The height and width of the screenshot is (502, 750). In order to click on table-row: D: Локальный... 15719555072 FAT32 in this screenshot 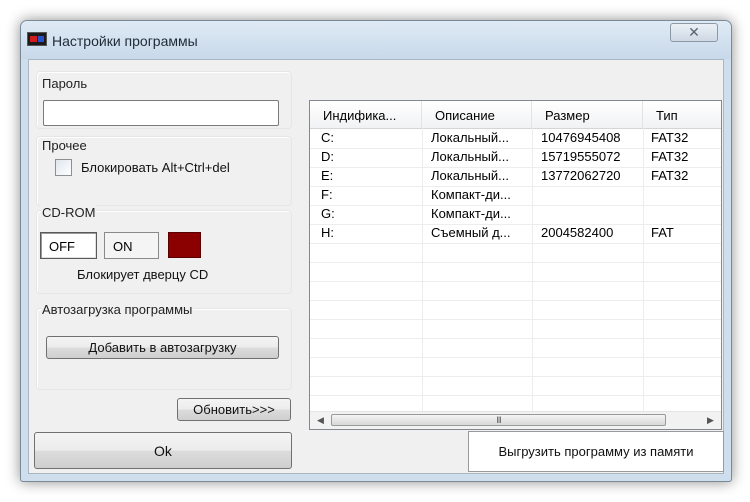, I will do `click(515, 158)`.